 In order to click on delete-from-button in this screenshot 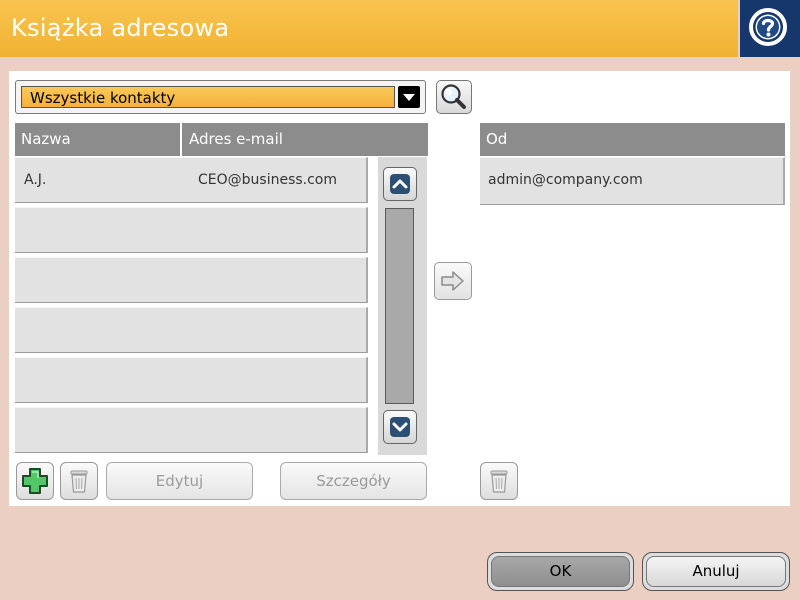, I will do `click(499, 481)`.